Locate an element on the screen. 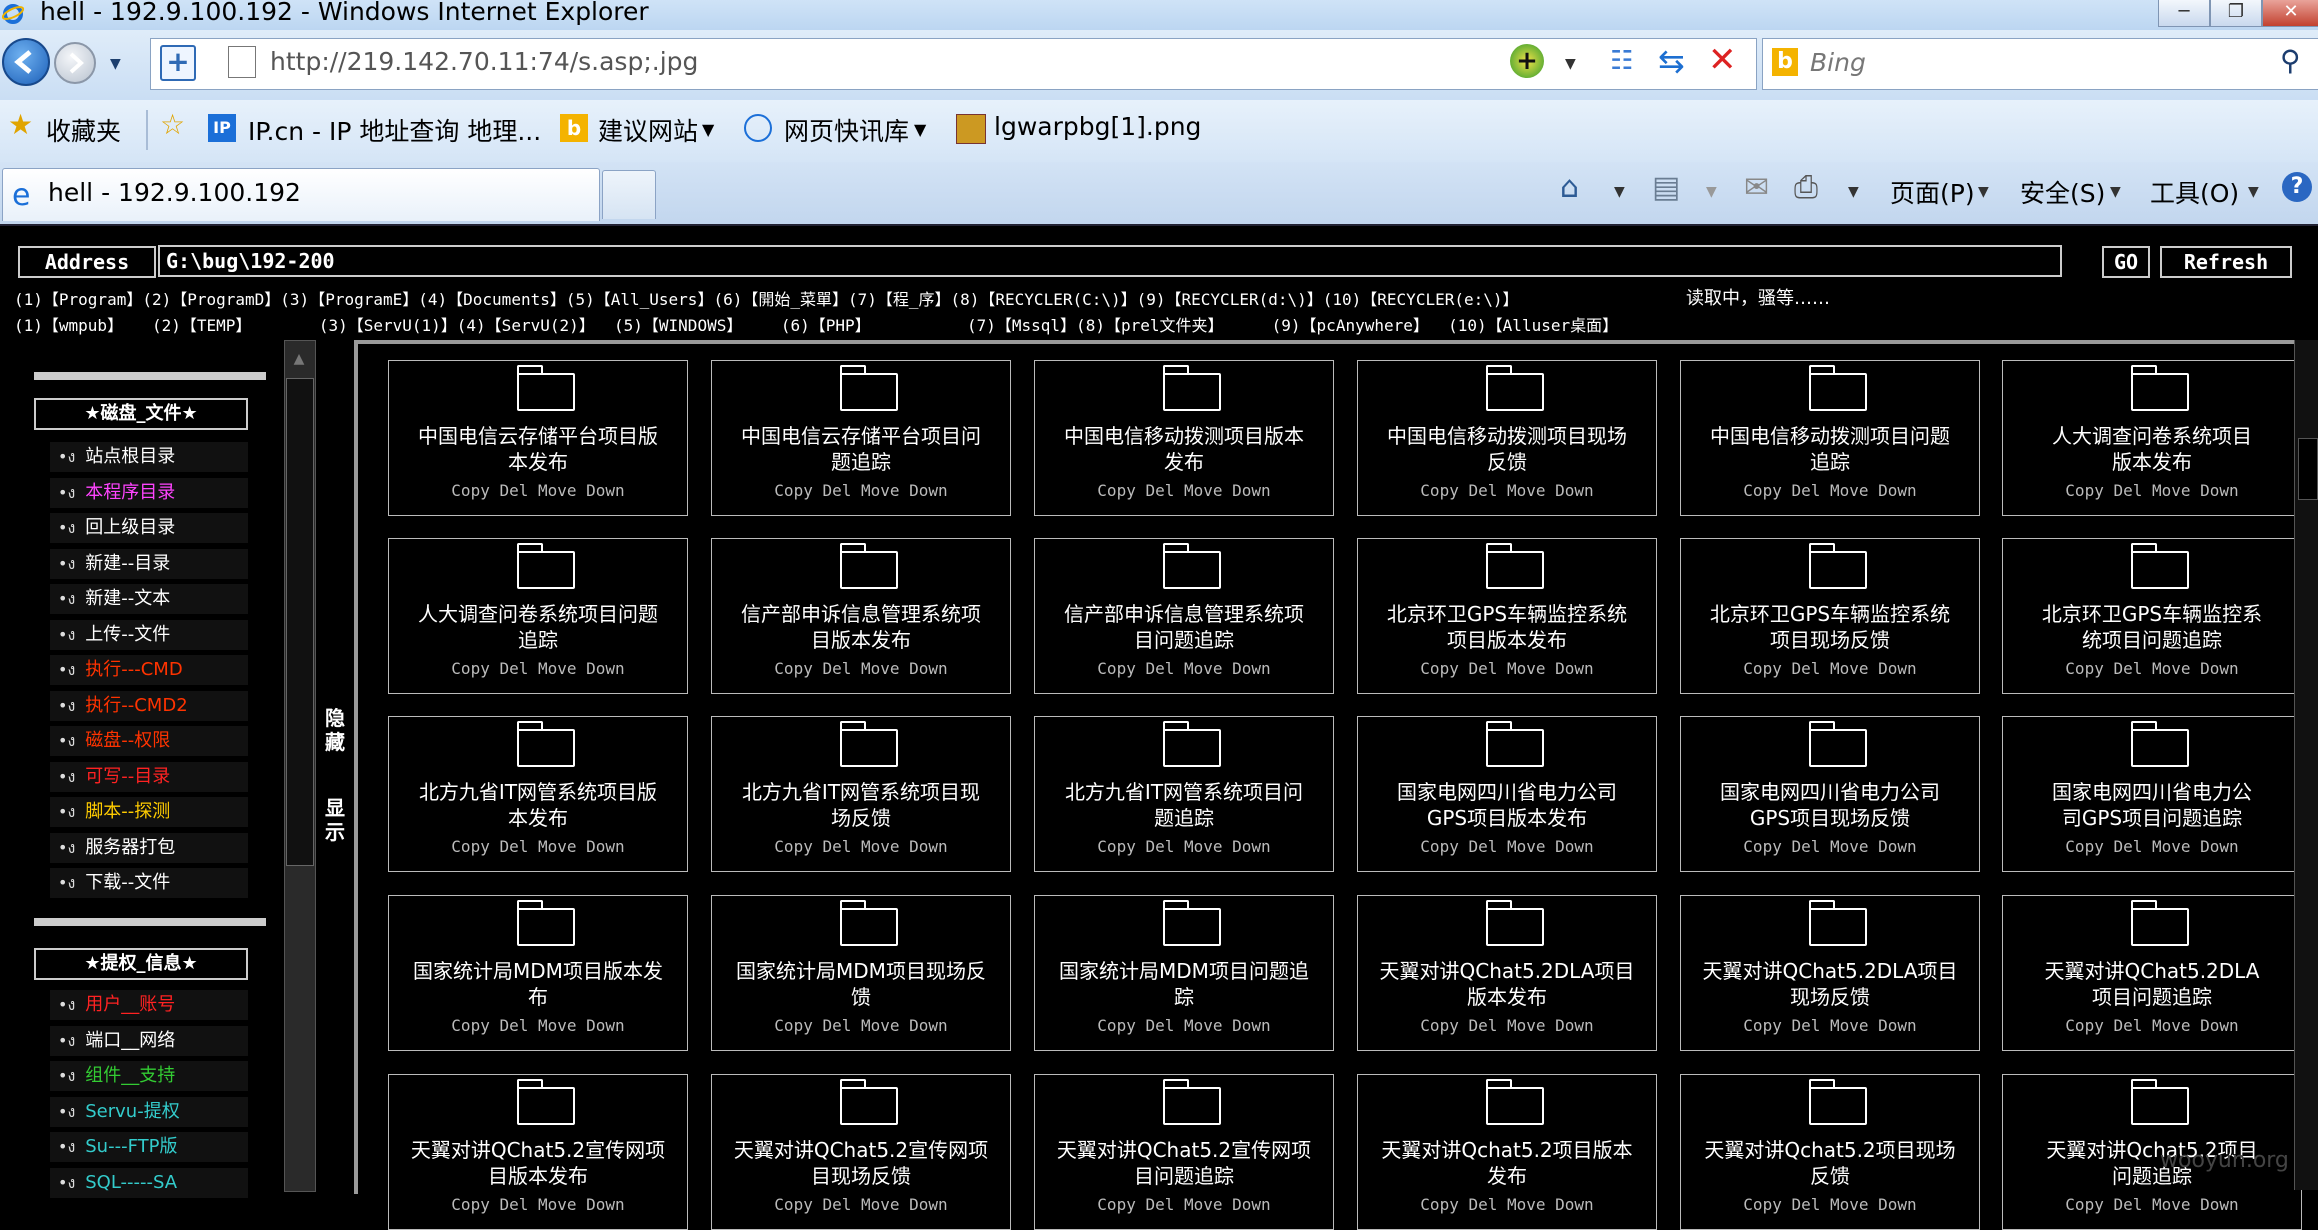 The image size is (2318, 1230). sidebar-item: •ง 组件__支持 is located at coordinates (149, 1076).